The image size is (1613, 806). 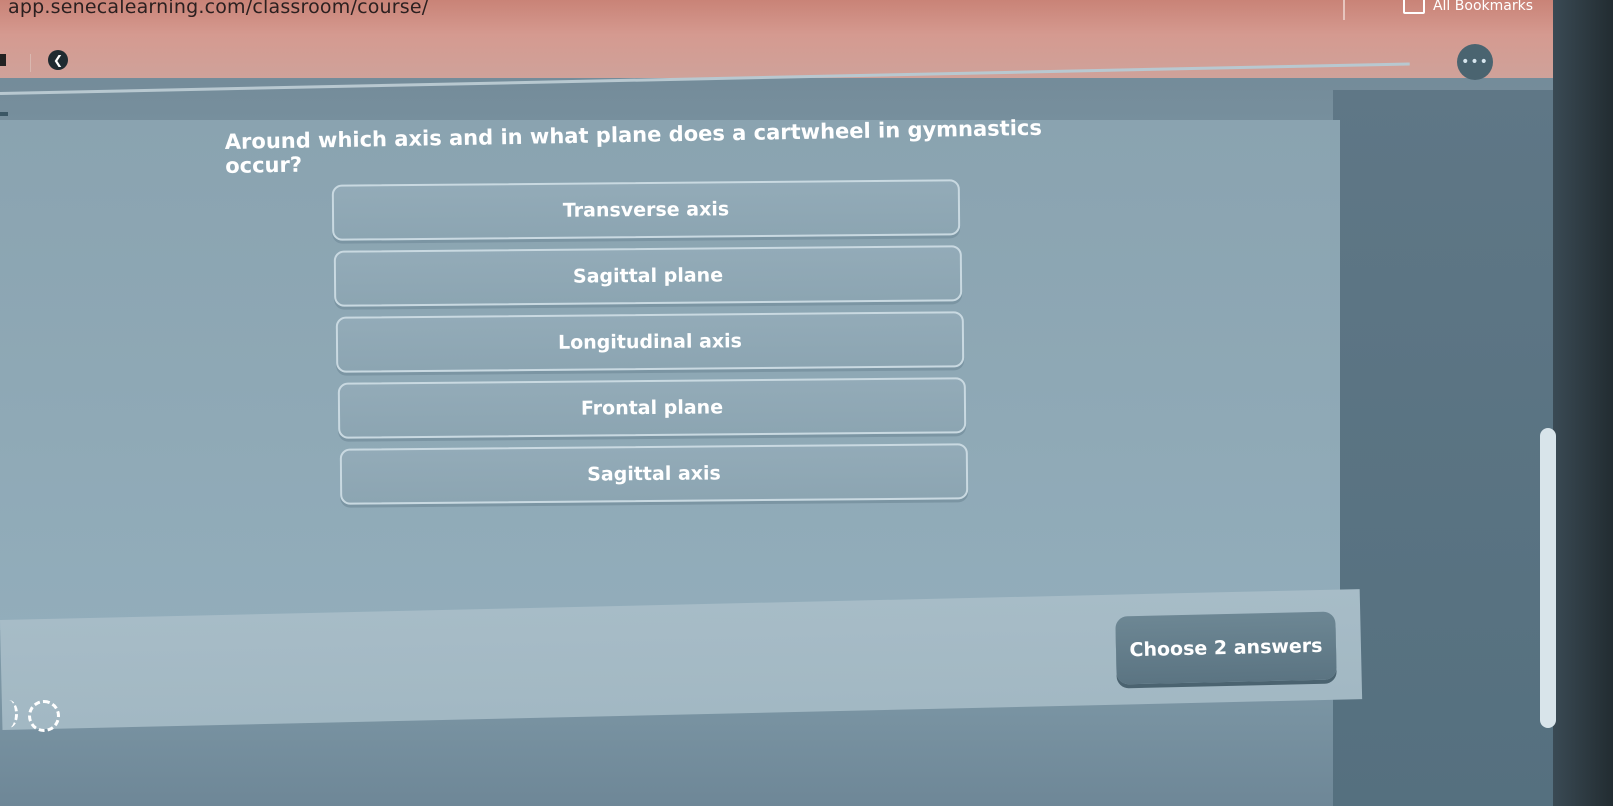 I want to click on answer-option-frontal-plane: Frontal plane, so click(x=652, y=408).